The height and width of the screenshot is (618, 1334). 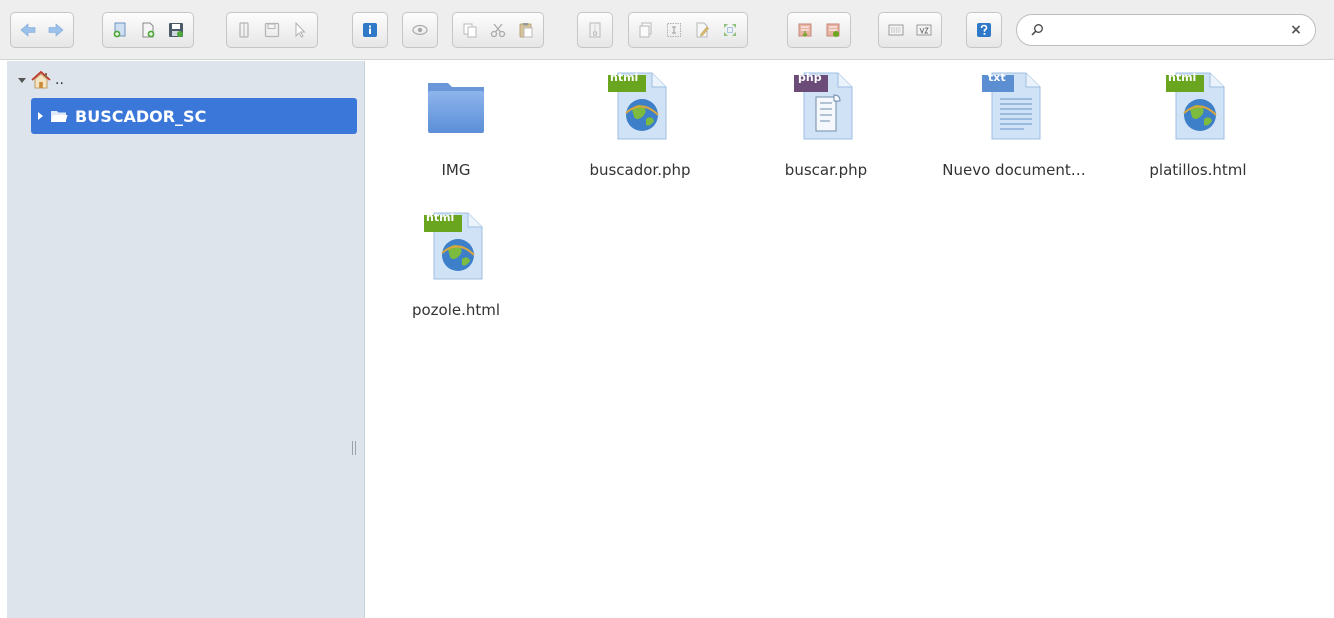 I want to click on edit-icon, so click(x=702, y=30).